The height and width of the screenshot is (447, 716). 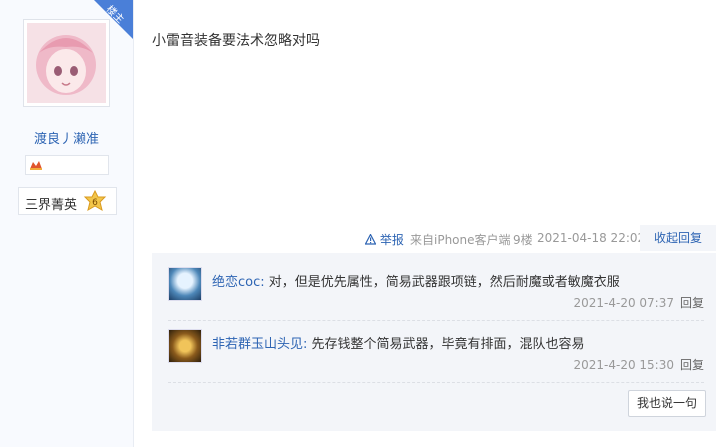 I want to click on post-source: 来自iPhone客户端, so click(x=460, y=239).